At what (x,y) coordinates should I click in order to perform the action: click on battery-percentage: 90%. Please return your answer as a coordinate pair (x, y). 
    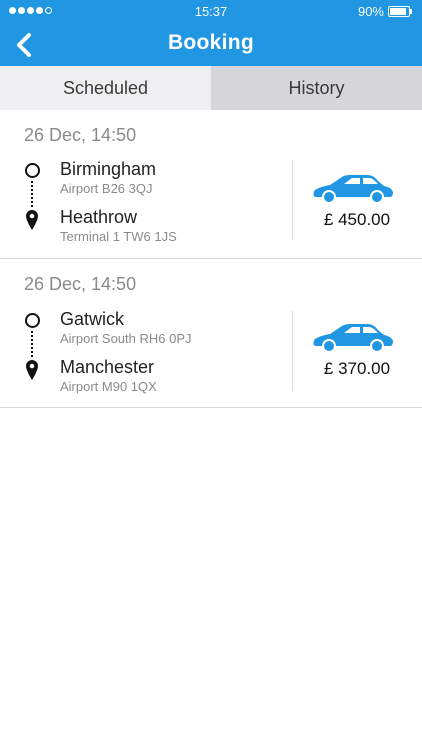
    Looking at the image, I should click on (370, 11).